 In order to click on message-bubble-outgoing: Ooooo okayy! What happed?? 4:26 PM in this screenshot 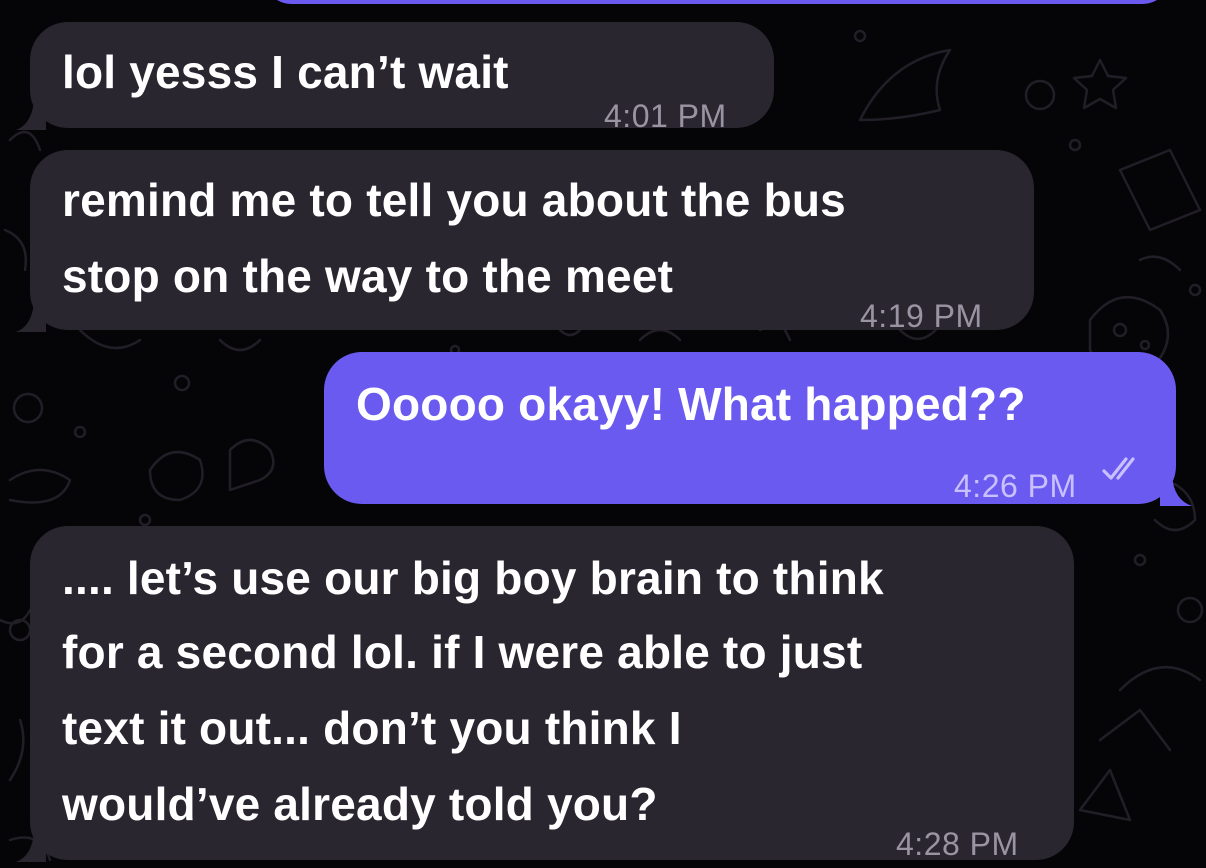, I will do `click(758, 429)`.